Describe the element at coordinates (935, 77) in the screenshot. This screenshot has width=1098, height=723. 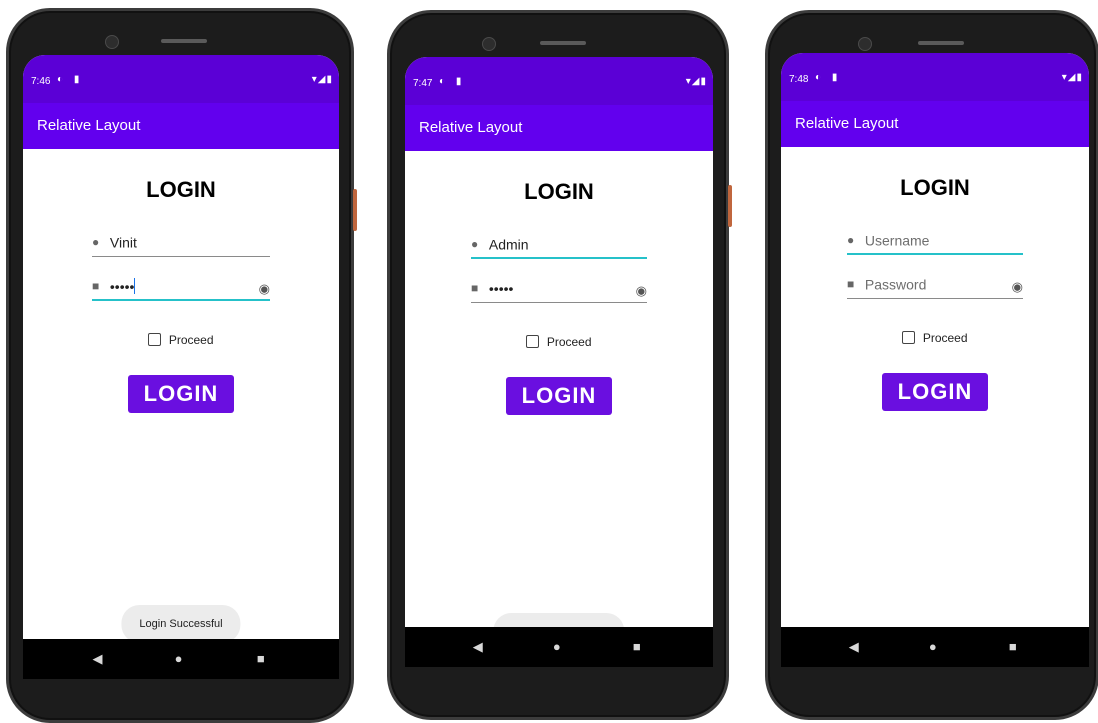
I see `status-bar: 7:48 ◐ ▮ ▾◢▮` at that location.